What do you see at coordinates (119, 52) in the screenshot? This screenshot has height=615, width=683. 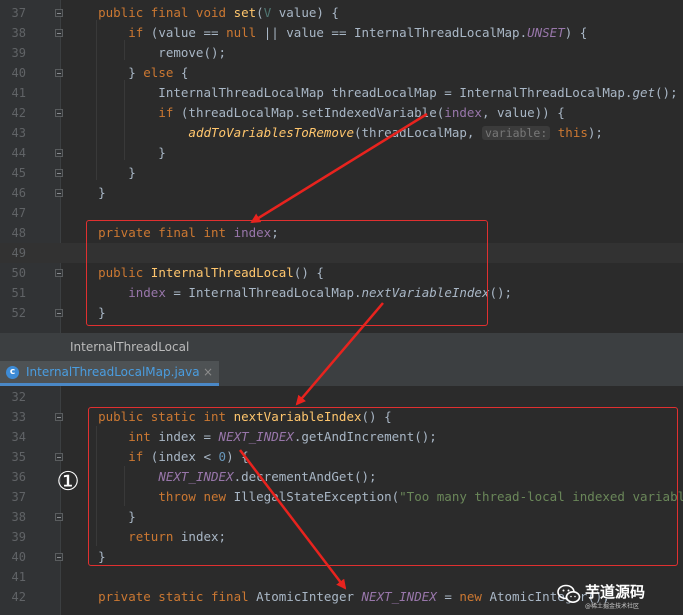 I see `code-line: 39 remove();` at bounding box center [119, 52].